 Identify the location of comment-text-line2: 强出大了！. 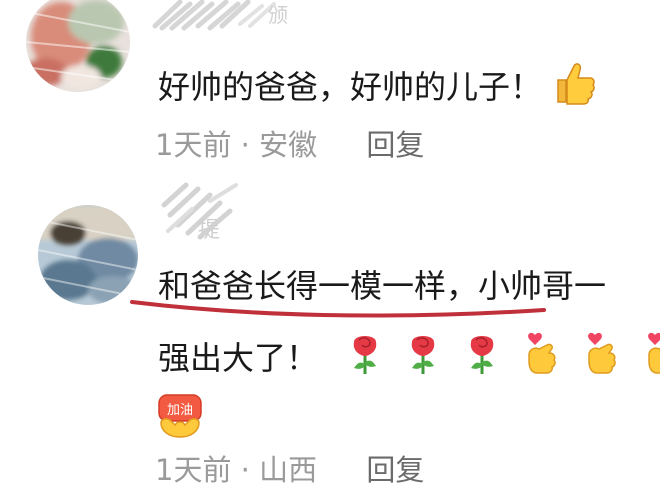
(409, 360).